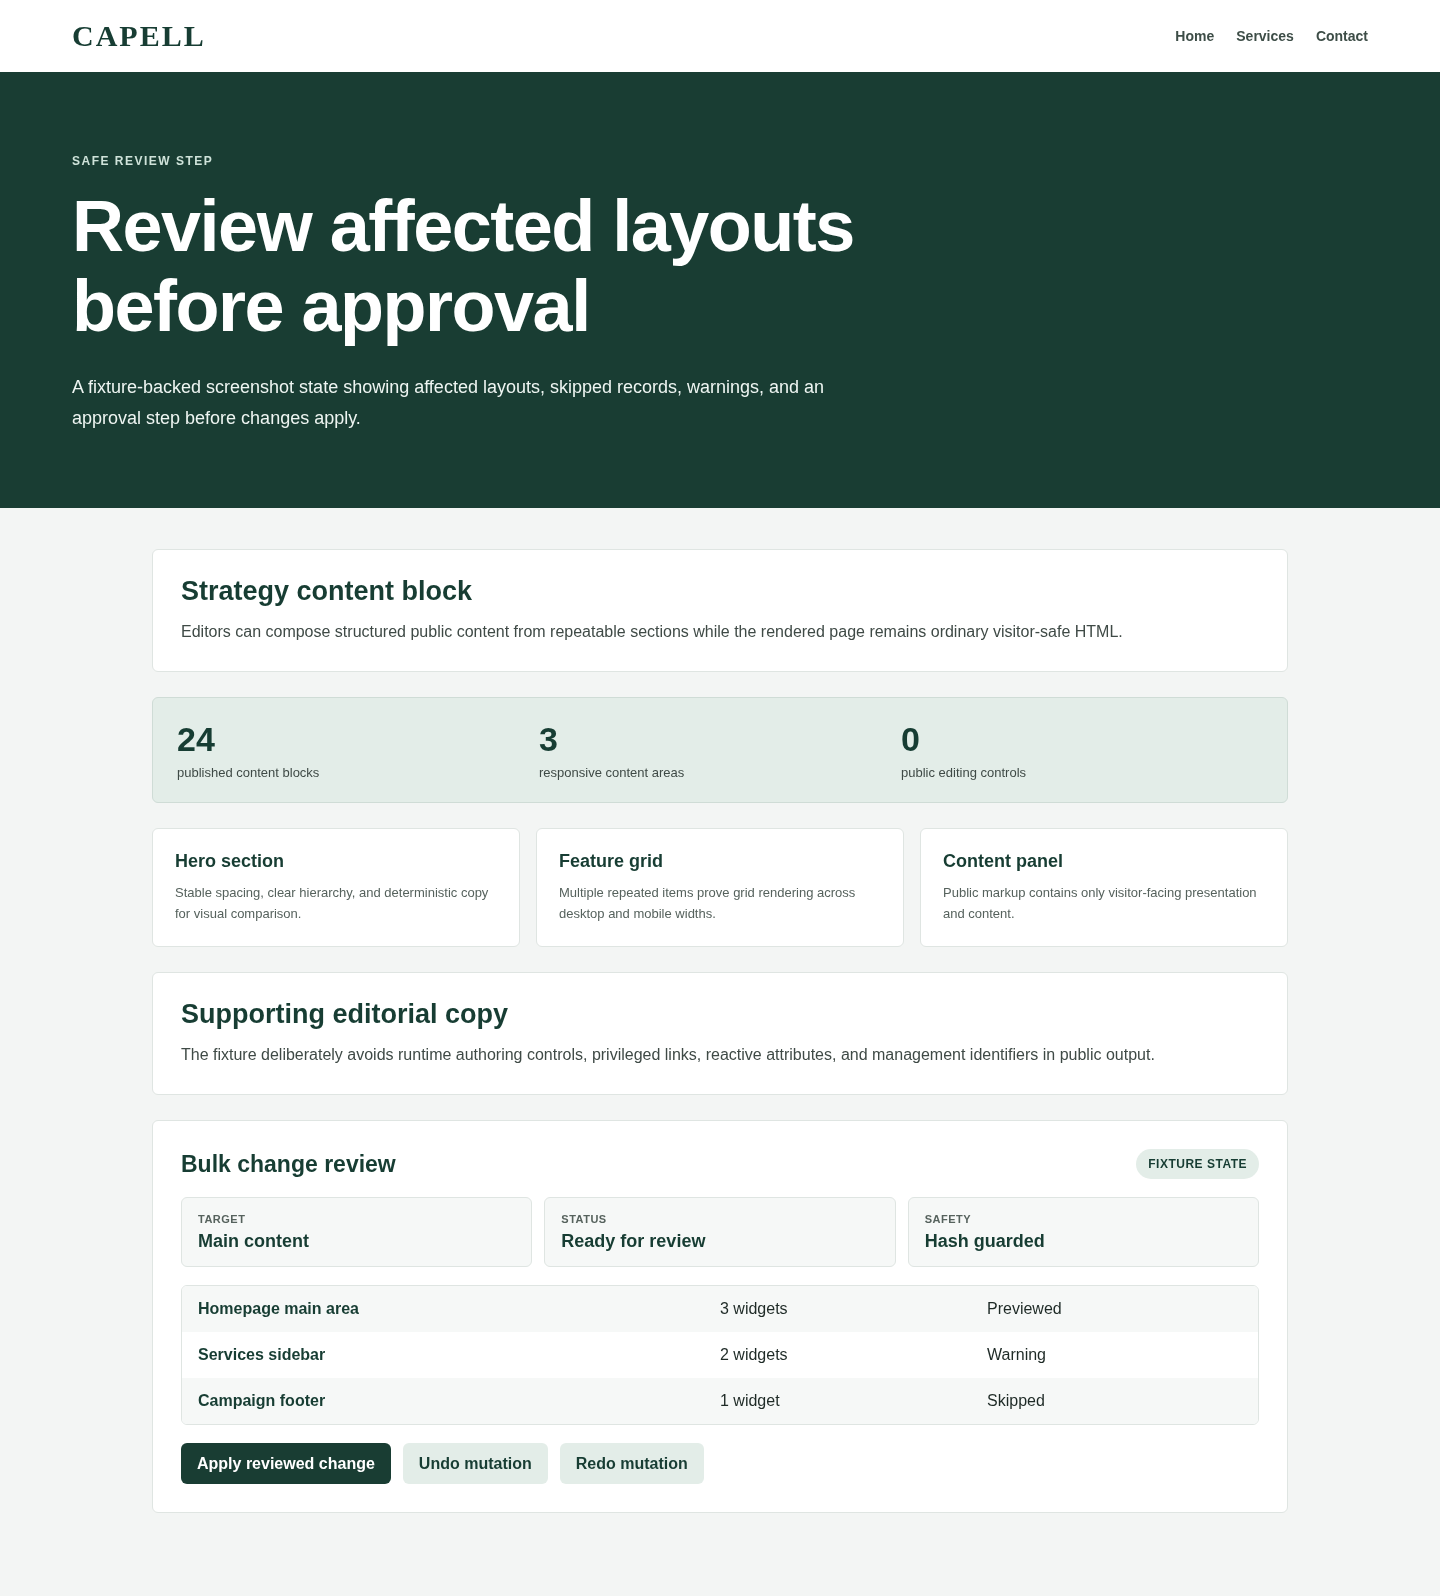  What do you see at coordinates (262, 1355) in the screenshot?
I see `table-cell-text: Services sidebar` at bounding box center [262, 1355].